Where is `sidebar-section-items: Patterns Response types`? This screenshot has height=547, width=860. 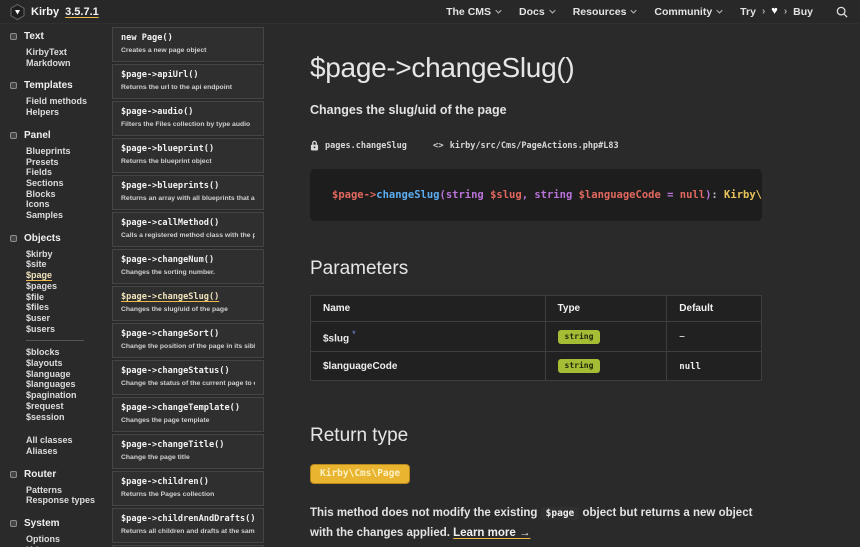
sidebar-section-items: Patterns Response types is located at coordinates (69, 495).